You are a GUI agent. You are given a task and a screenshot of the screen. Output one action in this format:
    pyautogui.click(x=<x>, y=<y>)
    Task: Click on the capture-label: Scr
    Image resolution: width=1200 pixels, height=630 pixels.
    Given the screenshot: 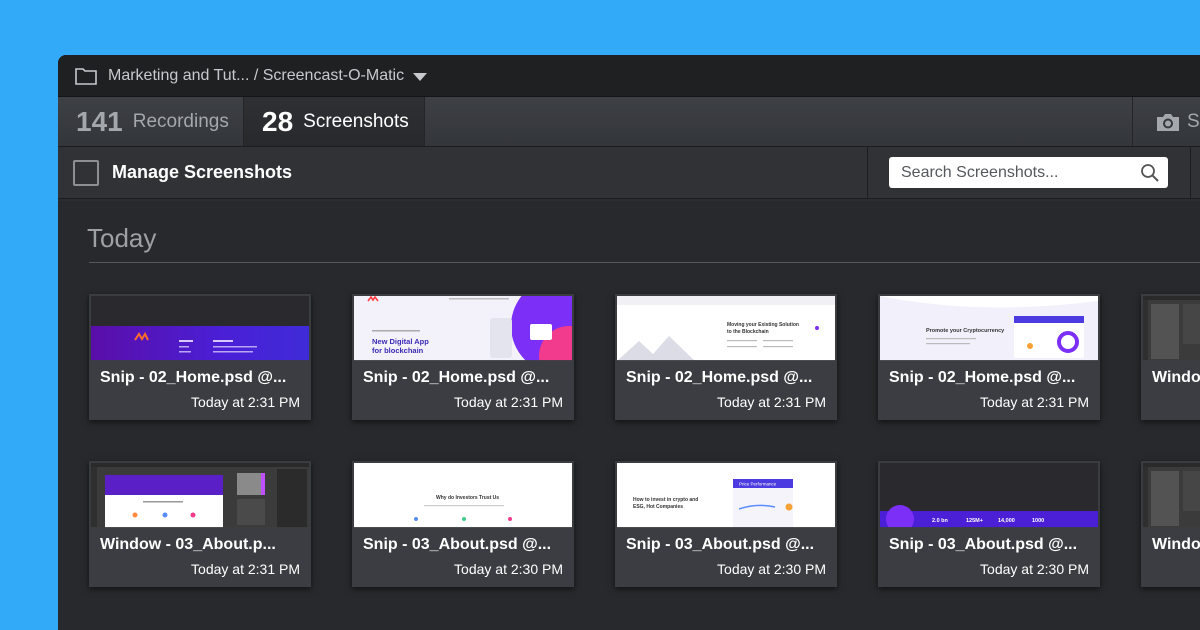 What is the action you would take?
    pyautogui.click(x=1193, y=121)
    